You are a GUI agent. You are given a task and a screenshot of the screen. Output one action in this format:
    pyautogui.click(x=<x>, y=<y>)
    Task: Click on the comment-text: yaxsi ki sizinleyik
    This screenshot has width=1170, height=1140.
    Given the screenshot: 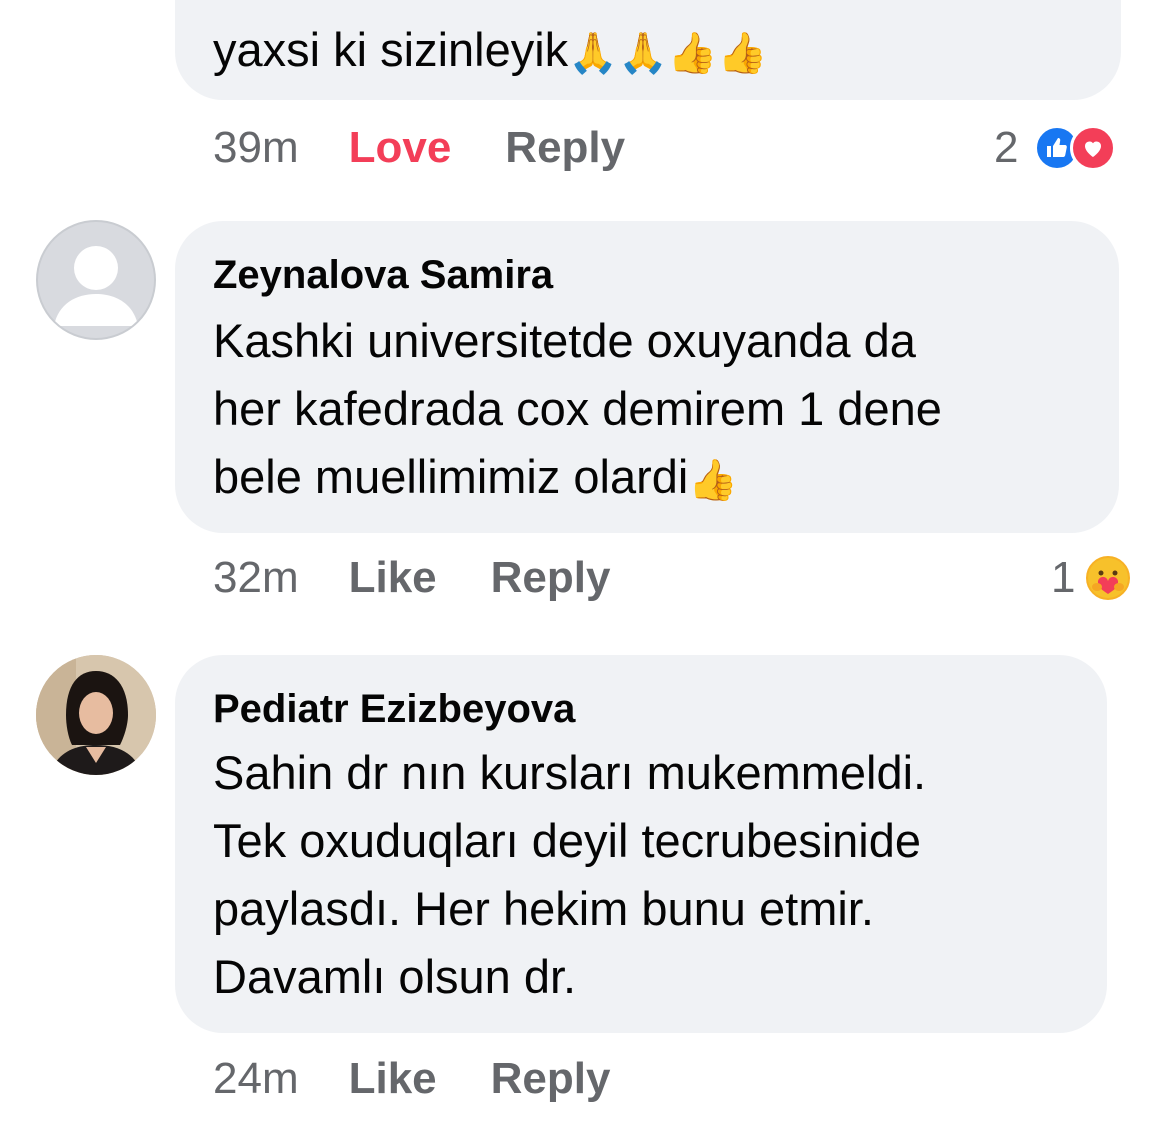 What is the action you would take?
    pyautogui.click(x=391, y=49)
    